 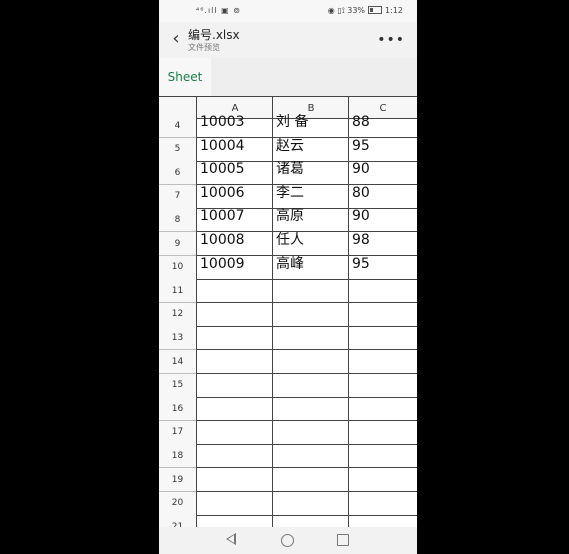 What do you see at coordinates (234, 244) in the screenshot?
I see `cell-a: 10008` at bounding box center [234, 244].